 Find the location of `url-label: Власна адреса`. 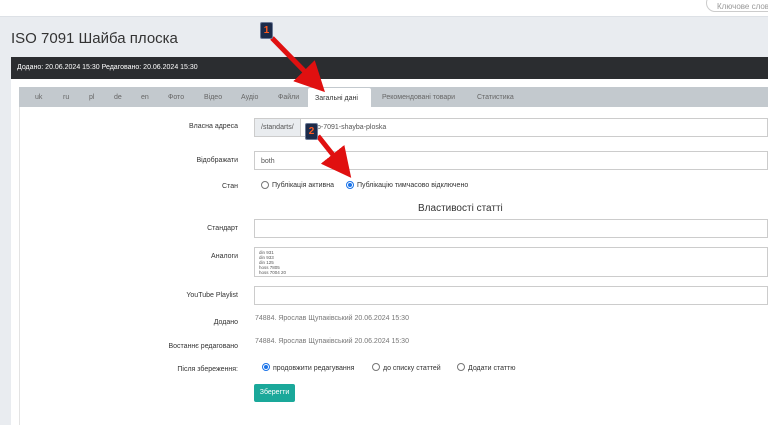

url-label: Власна адреса is located at coordinates (213, 126).